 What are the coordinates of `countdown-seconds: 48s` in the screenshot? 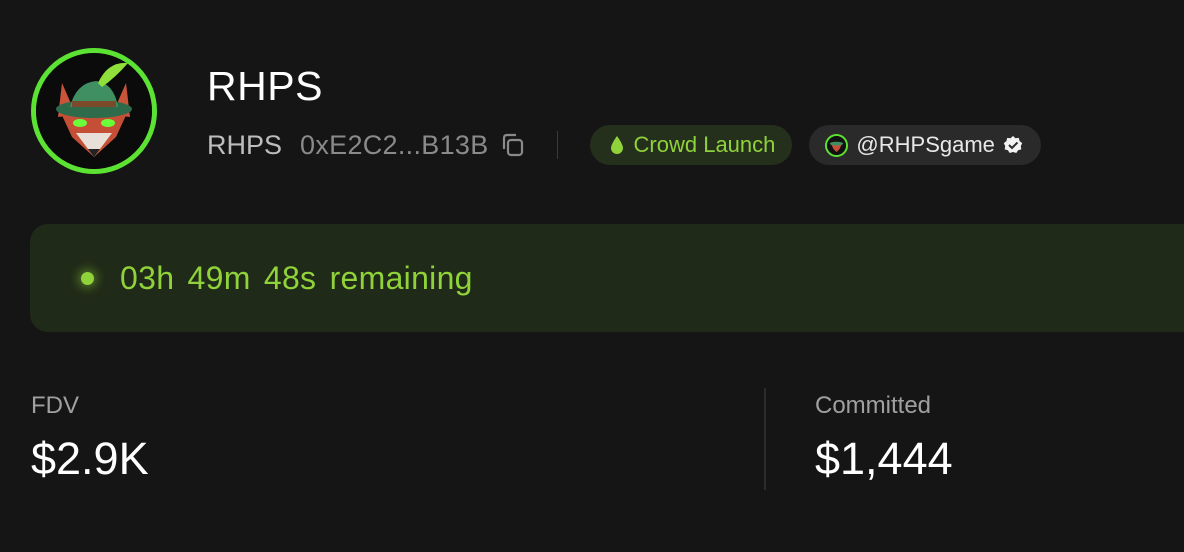 It's located at (290, 277).